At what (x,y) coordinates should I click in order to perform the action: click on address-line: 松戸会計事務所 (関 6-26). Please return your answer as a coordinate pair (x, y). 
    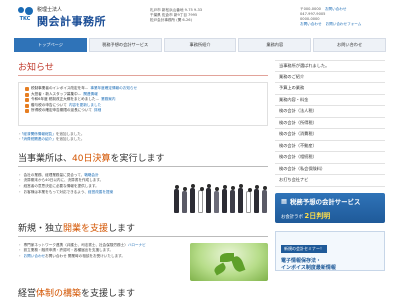
    Looking at the image, I should click on (171, 20).